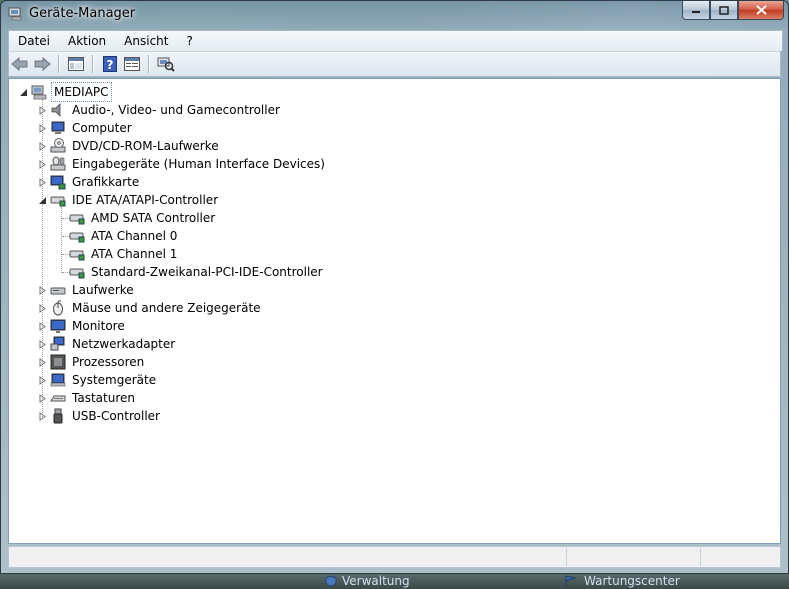 The image size is (789, 589). Describe the element at coordinates (58, 398) in the screenshot. I see `keyboard-icon` at that location.